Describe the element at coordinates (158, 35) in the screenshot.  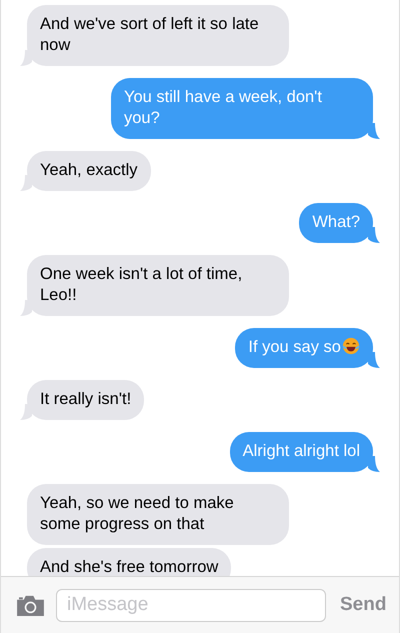
I see `message-bubble: And we've sort of left it so late now` at that location.